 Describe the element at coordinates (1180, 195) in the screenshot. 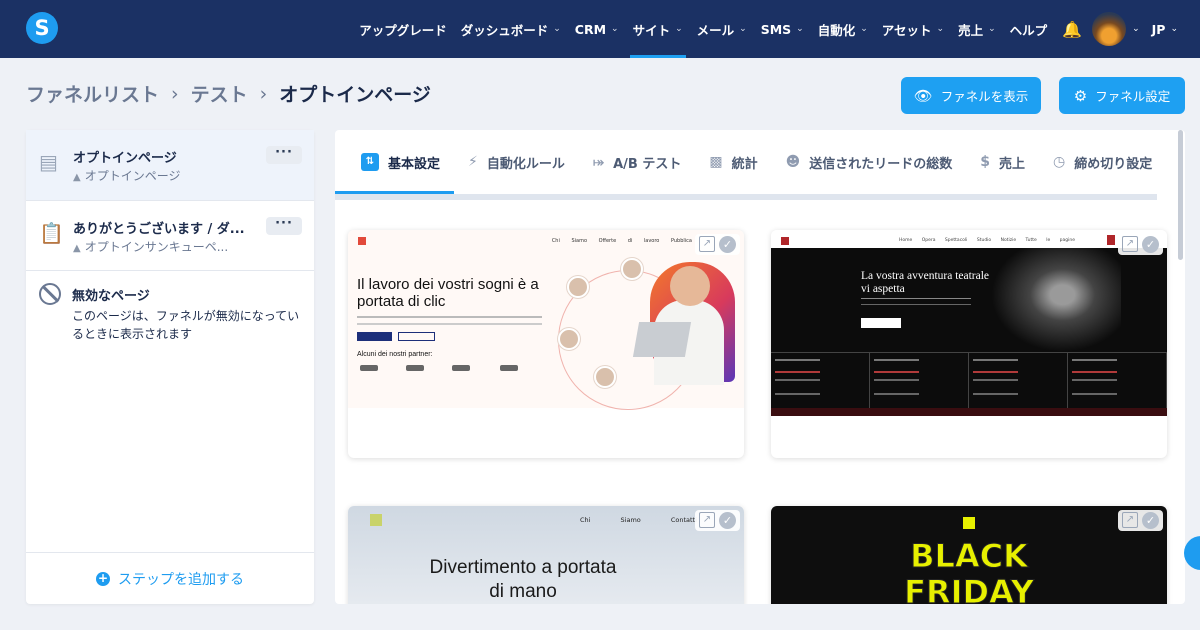

I see `vertical-scrollbar` at that location.